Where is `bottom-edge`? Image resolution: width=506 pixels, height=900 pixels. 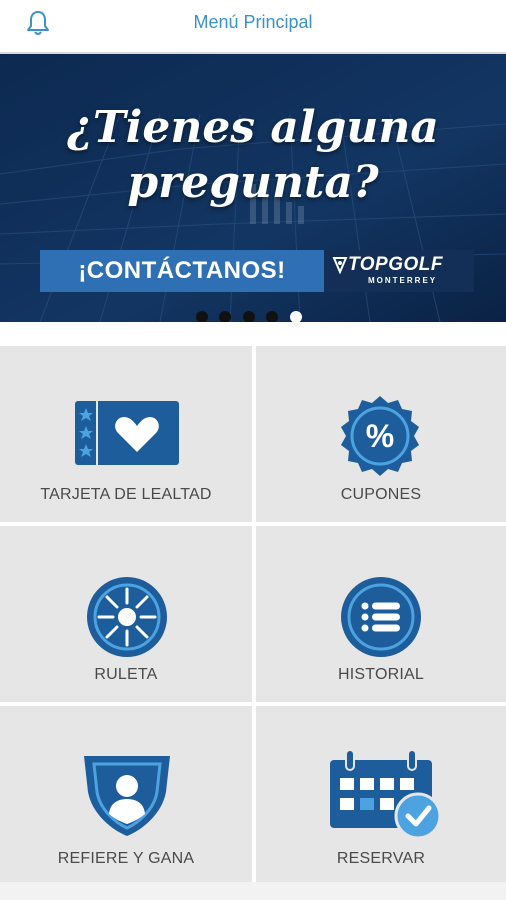 bottom-edge is located at coordinates (253, 891).